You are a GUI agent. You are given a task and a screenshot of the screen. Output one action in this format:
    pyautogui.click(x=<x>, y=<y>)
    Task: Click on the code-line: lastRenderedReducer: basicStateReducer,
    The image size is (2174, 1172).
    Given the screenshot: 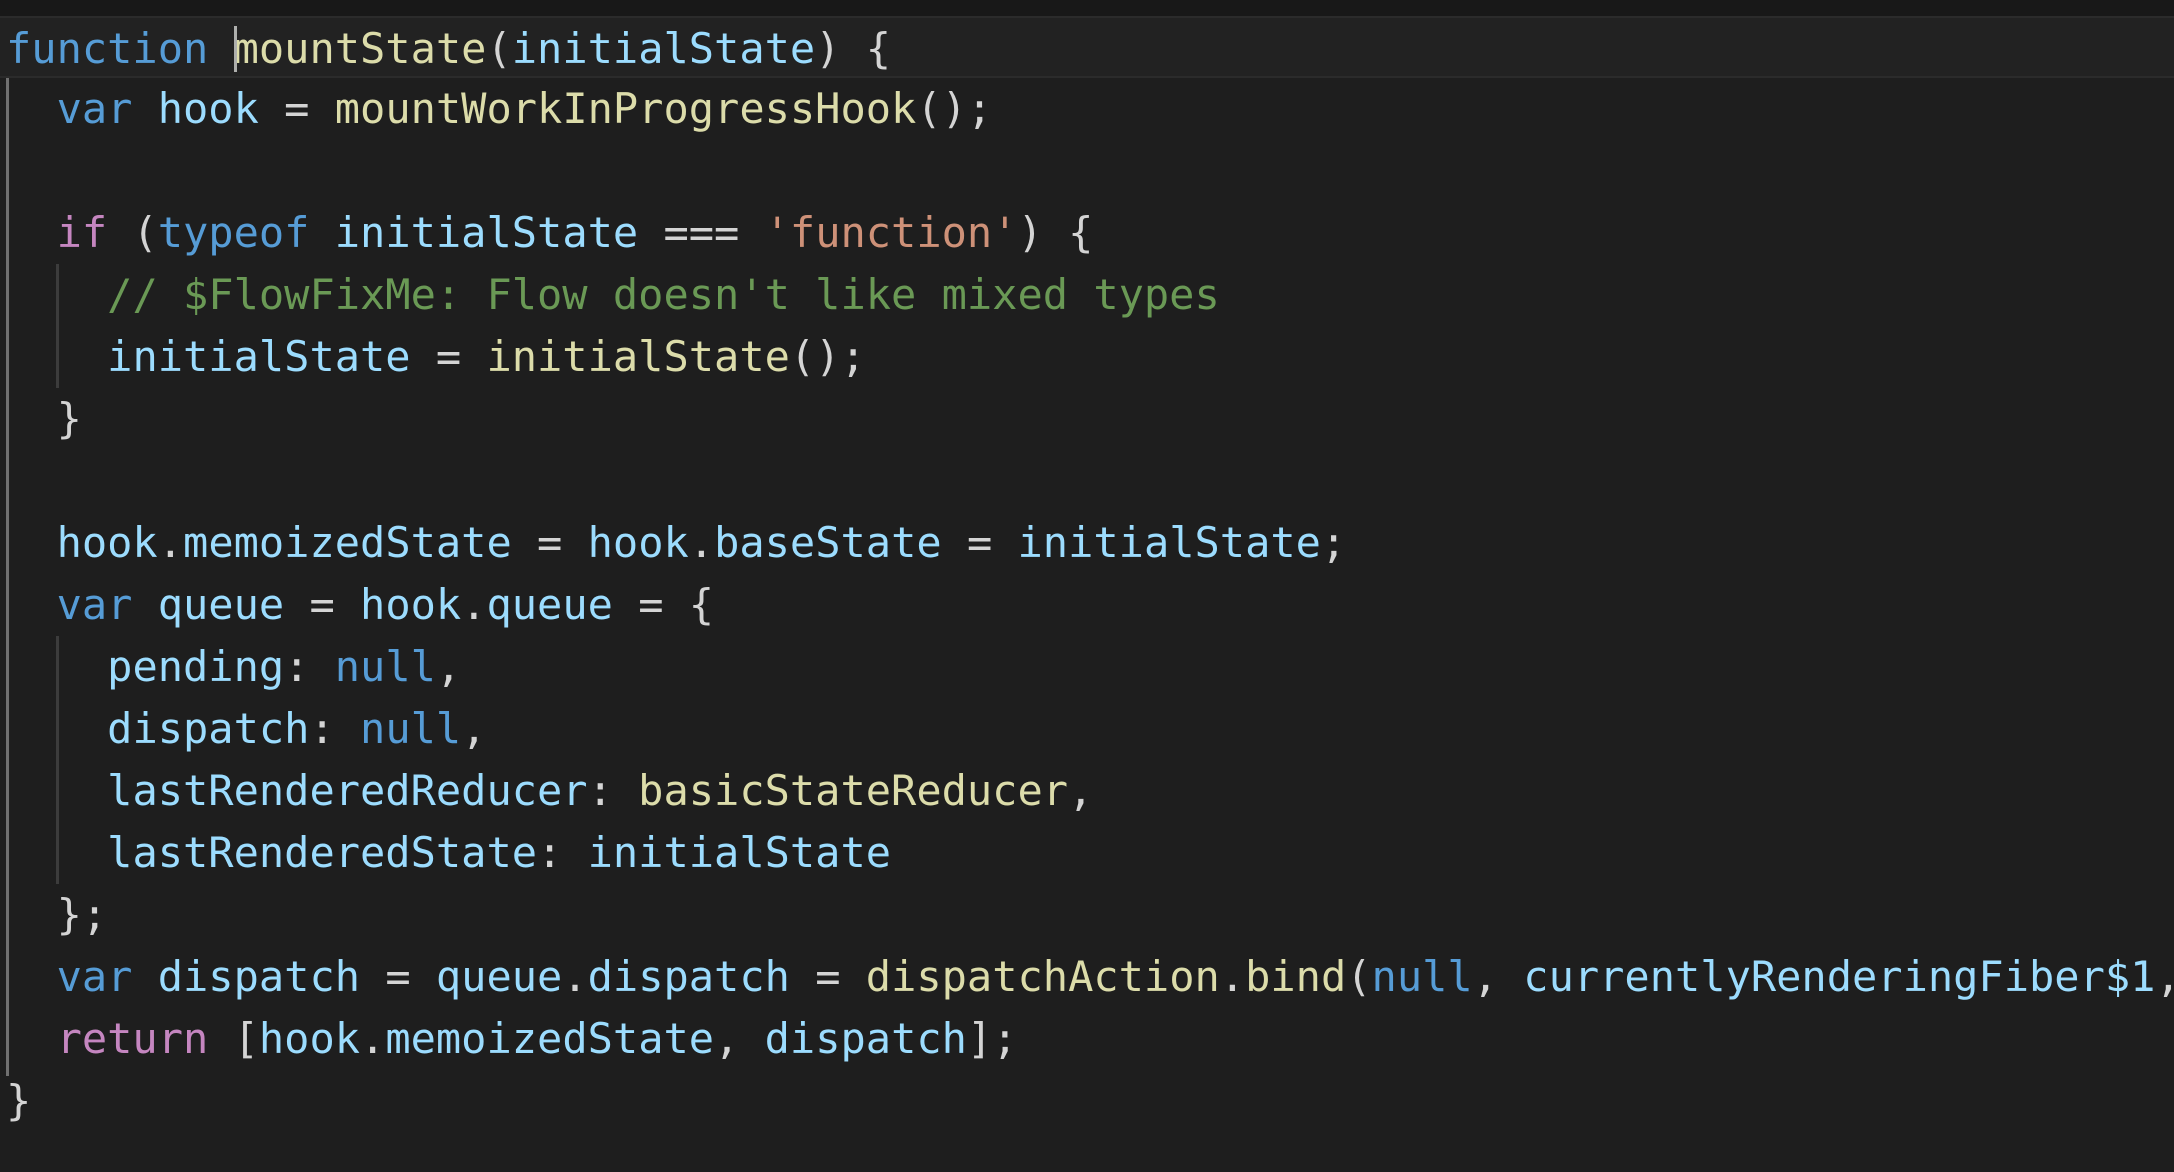 What is the action you would take?
    pyautogui.click(x=1087, y=791)
    